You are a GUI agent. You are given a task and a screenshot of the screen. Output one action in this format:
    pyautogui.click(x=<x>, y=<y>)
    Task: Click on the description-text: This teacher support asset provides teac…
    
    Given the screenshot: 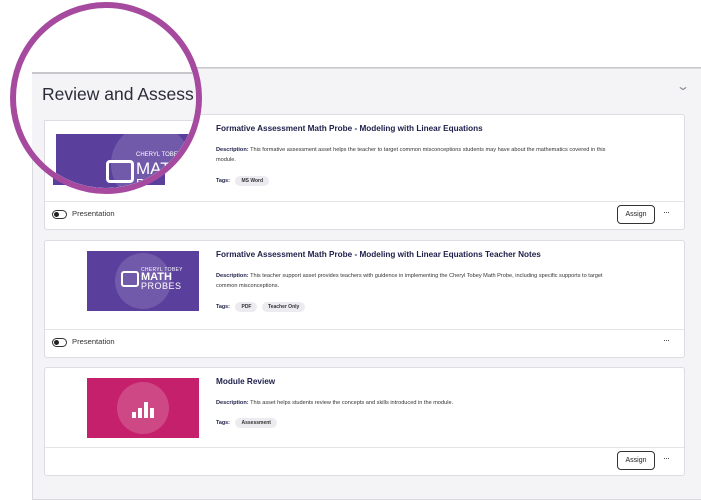 What is the action you would take?
    pyautogui.click(x=409, y=281)
    